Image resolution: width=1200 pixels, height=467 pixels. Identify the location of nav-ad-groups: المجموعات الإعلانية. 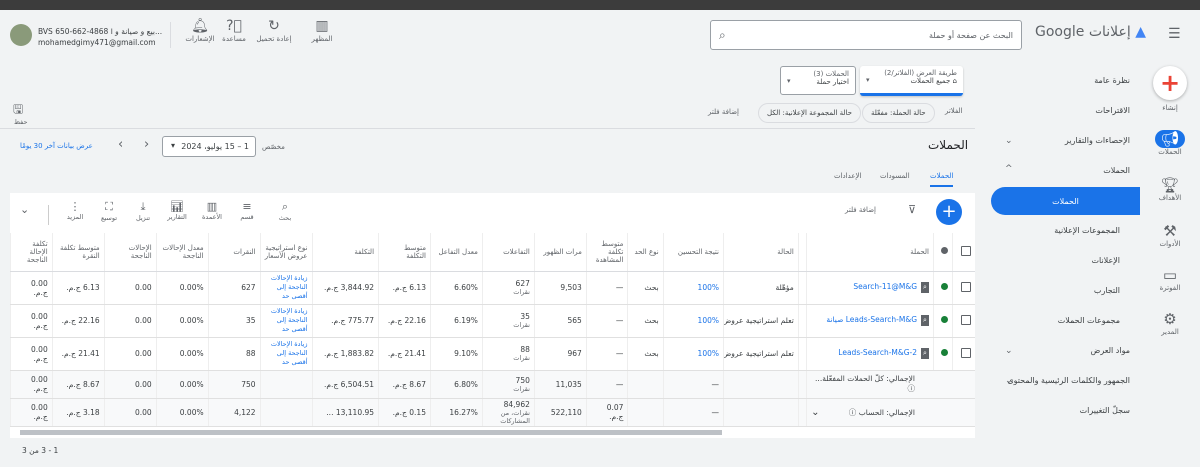
(1087, 230).